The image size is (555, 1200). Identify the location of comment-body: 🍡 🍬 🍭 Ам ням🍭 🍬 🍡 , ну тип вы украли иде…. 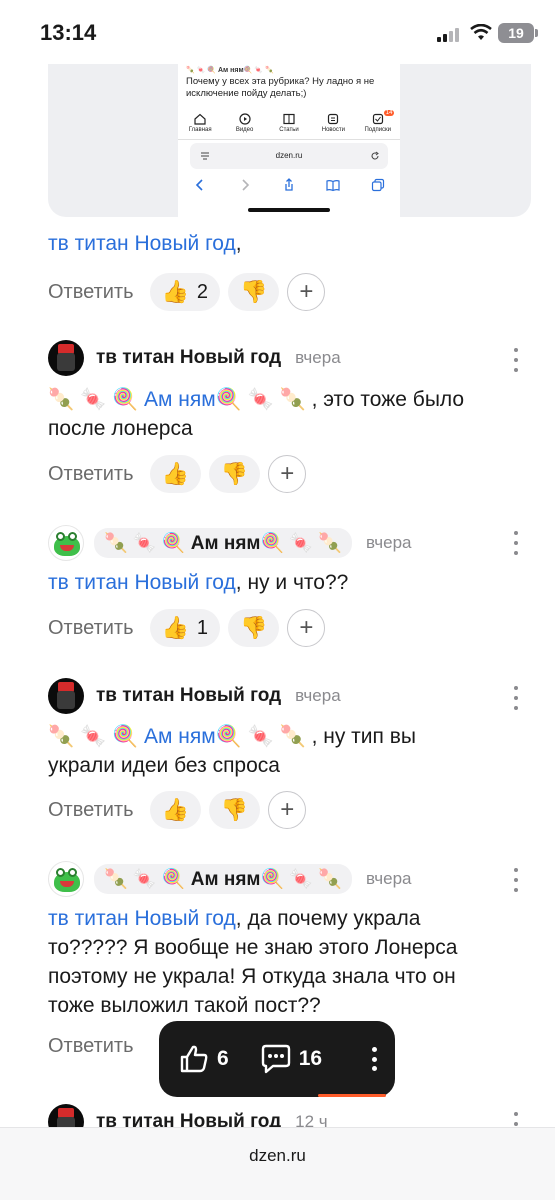
(232, 751).